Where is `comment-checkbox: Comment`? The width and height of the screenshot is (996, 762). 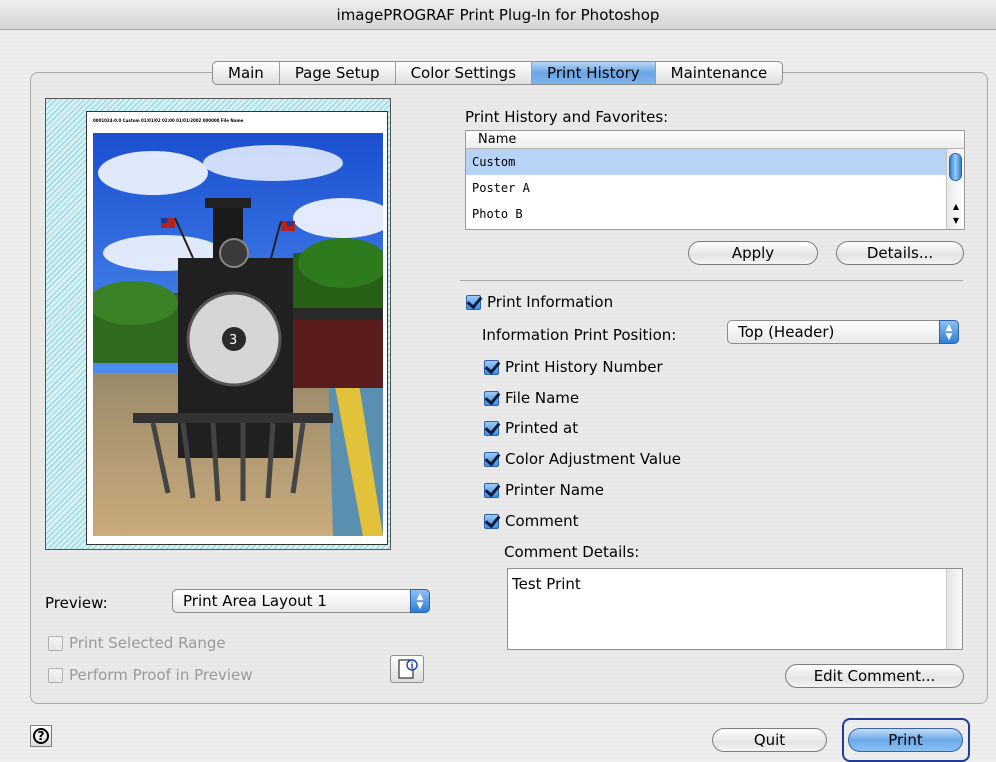 comment-checkbox: Comment is located at coordinates (531, 521).